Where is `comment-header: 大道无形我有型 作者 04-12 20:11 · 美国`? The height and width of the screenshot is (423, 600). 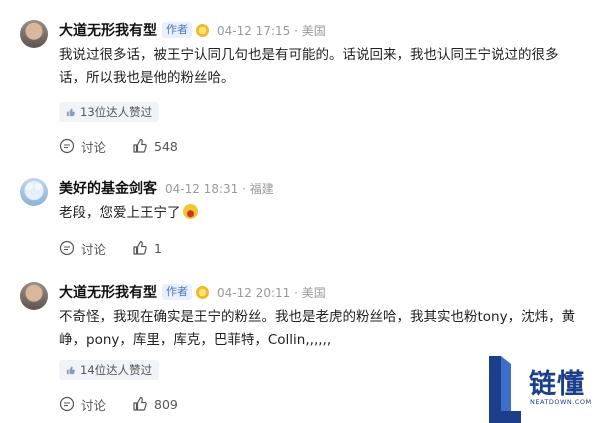
comment-header: 大道无形我有型 作者 04-12 20:11 · 美国 is located at coordinates (192, 292).